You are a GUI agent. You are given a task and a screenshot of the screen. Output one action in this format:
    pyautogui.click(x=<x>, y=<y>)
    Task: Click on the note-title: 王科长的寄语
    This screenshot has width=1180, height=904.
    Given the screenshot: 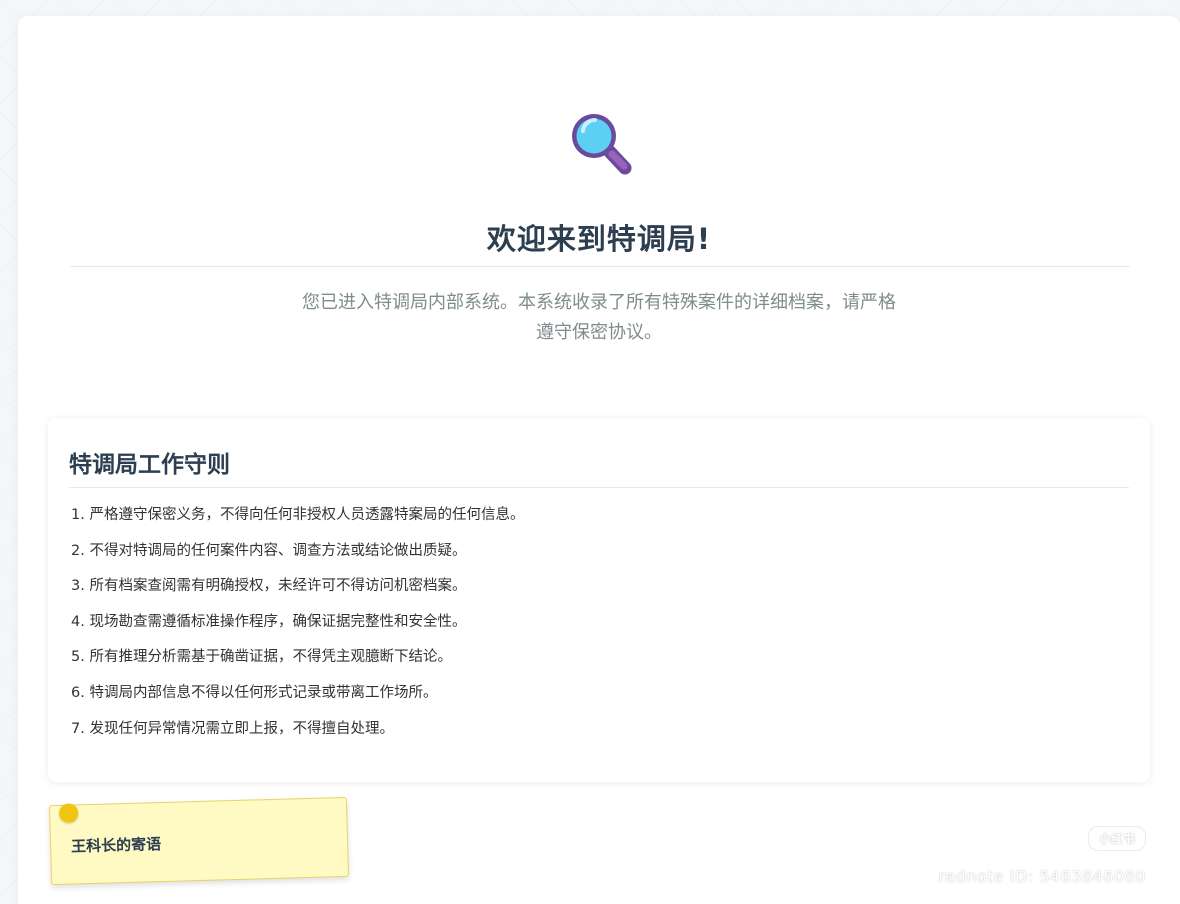 What is the action you would take?
    pyautogui.click(x=116, y=845)
    